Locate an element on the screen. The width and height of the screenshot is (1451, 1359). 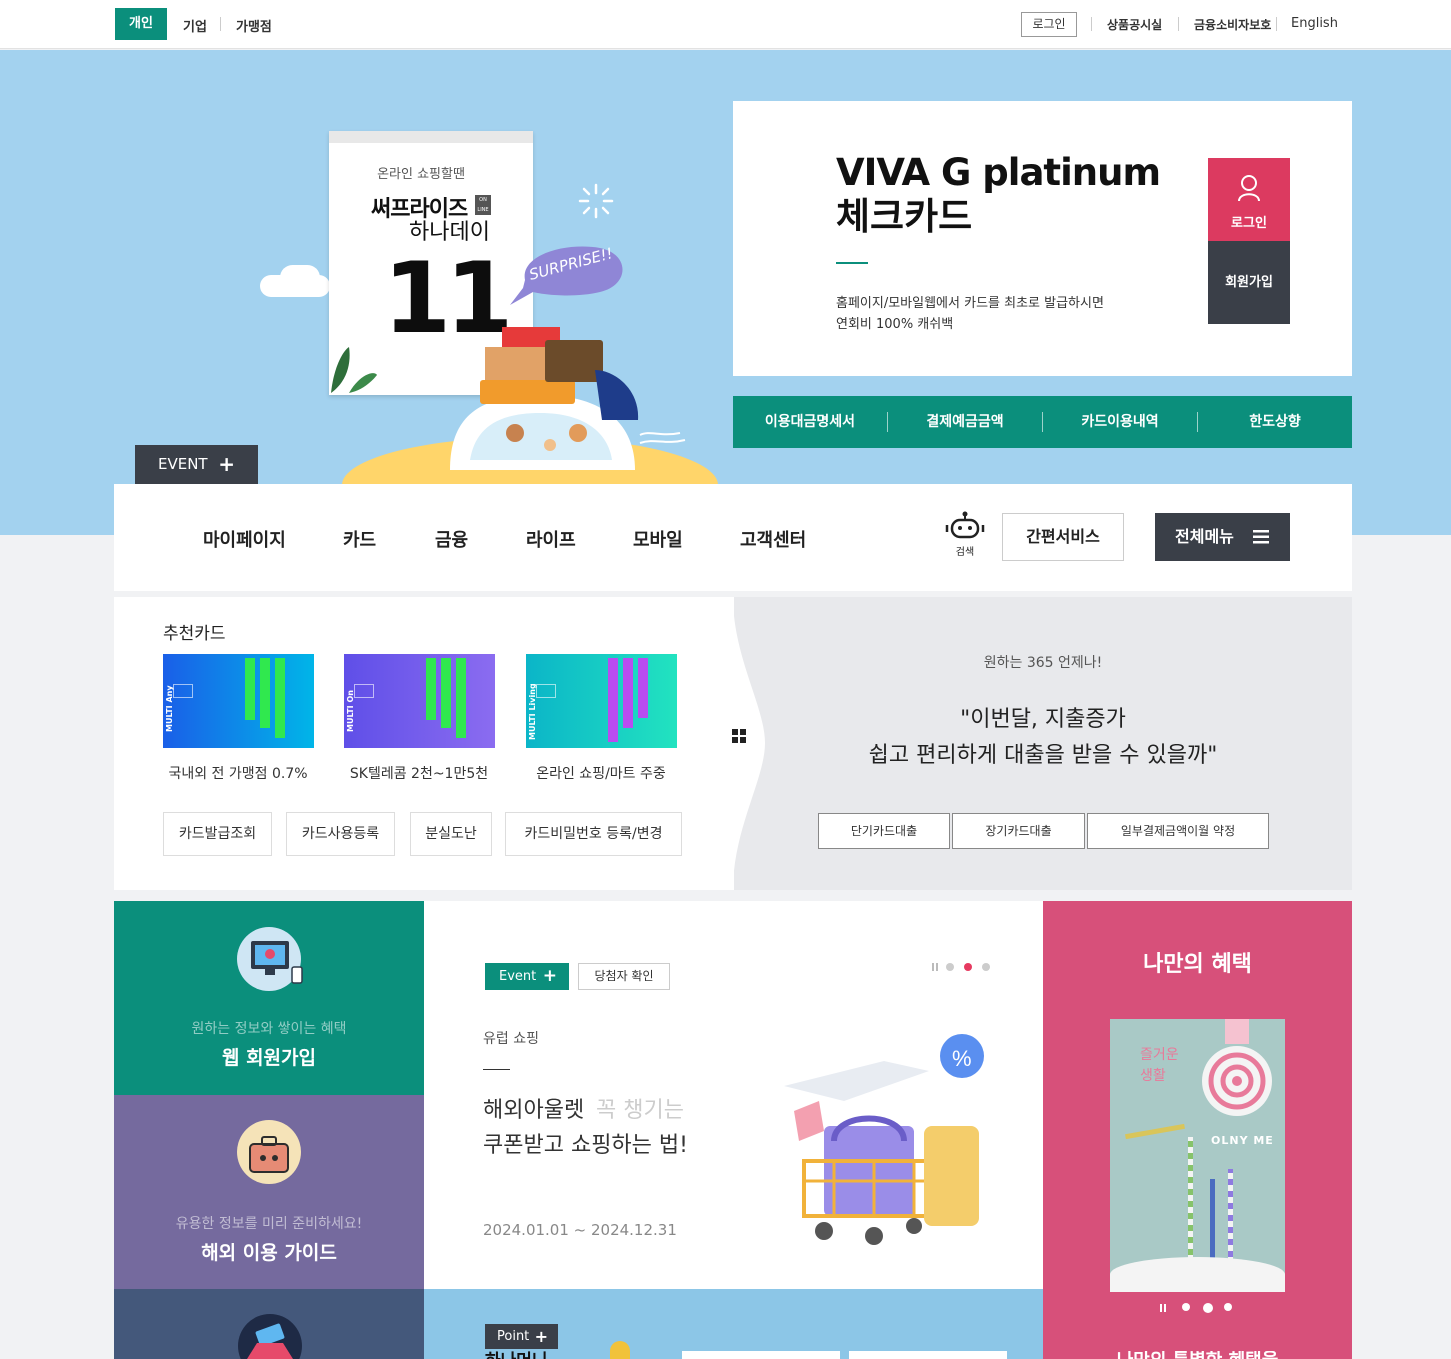
quick-menu-bar: 이용대금명세서 결제예금금액 카드이용내역 한도상향 is located at coordinates (1042, 422).